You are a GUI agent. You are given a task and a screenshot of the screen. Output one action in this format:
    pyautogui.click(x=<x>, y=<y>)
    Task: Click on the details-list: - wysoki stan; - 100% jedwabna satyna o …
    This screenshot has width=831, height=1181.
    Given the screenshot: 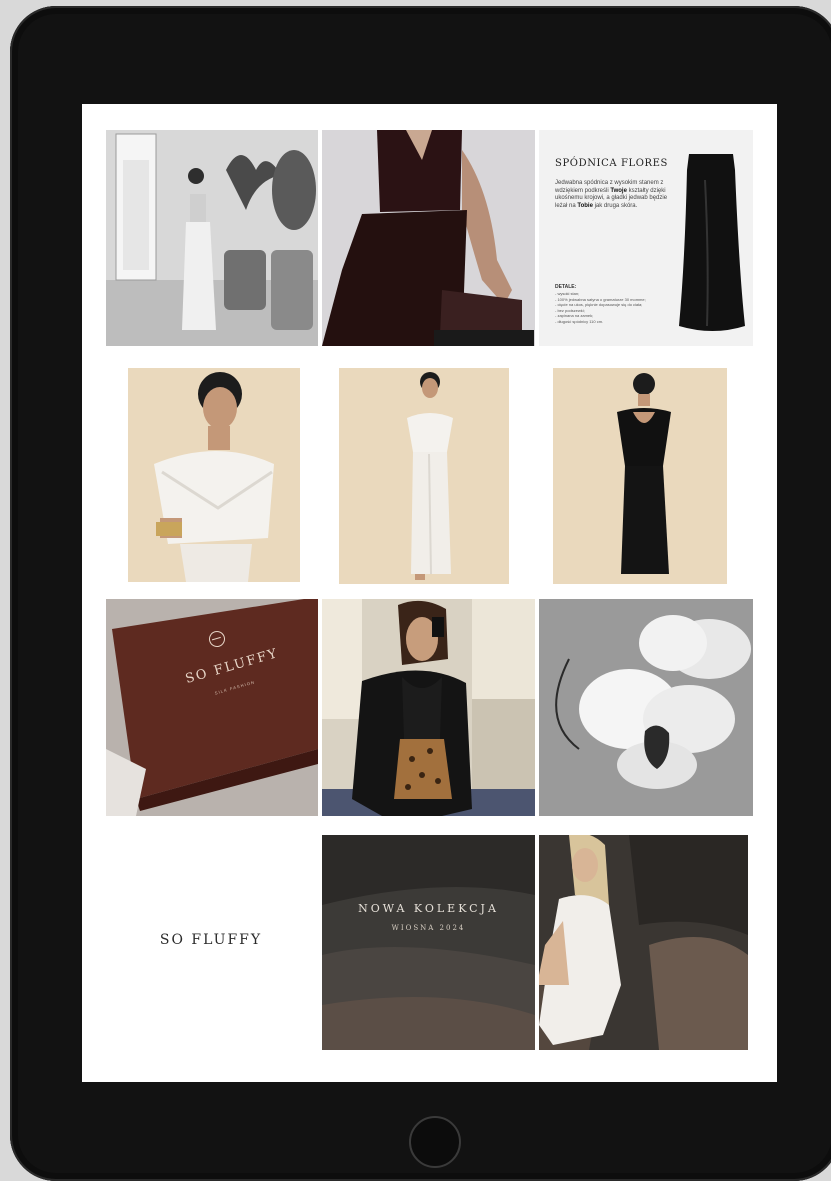 What is the action you would take?
    pyautogui.click(x=625, y=308)
    